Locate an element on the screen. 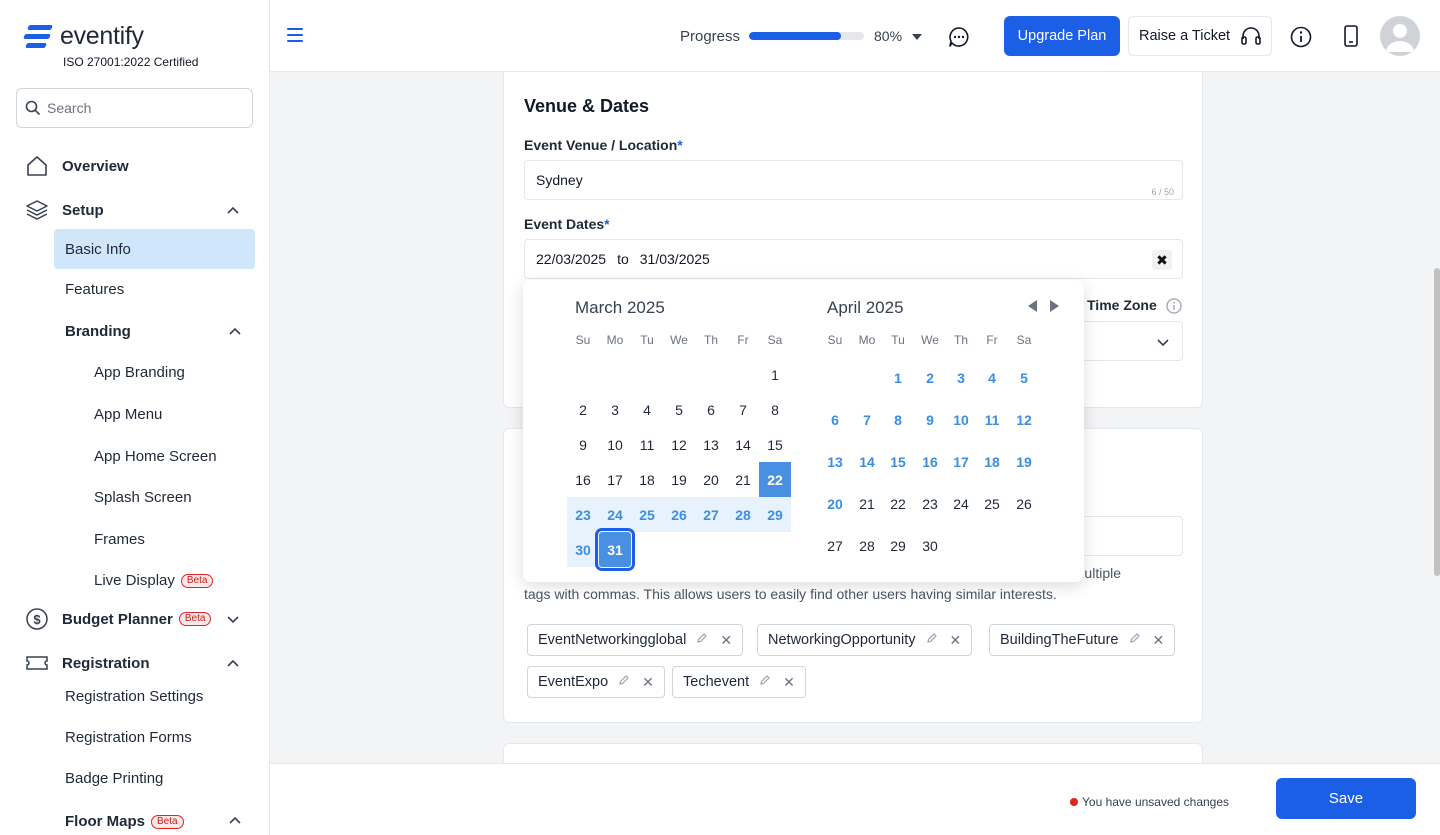 The width and height of the screenshot is (1440, 835). next-month-icon is located at coordinates (1054, 306).